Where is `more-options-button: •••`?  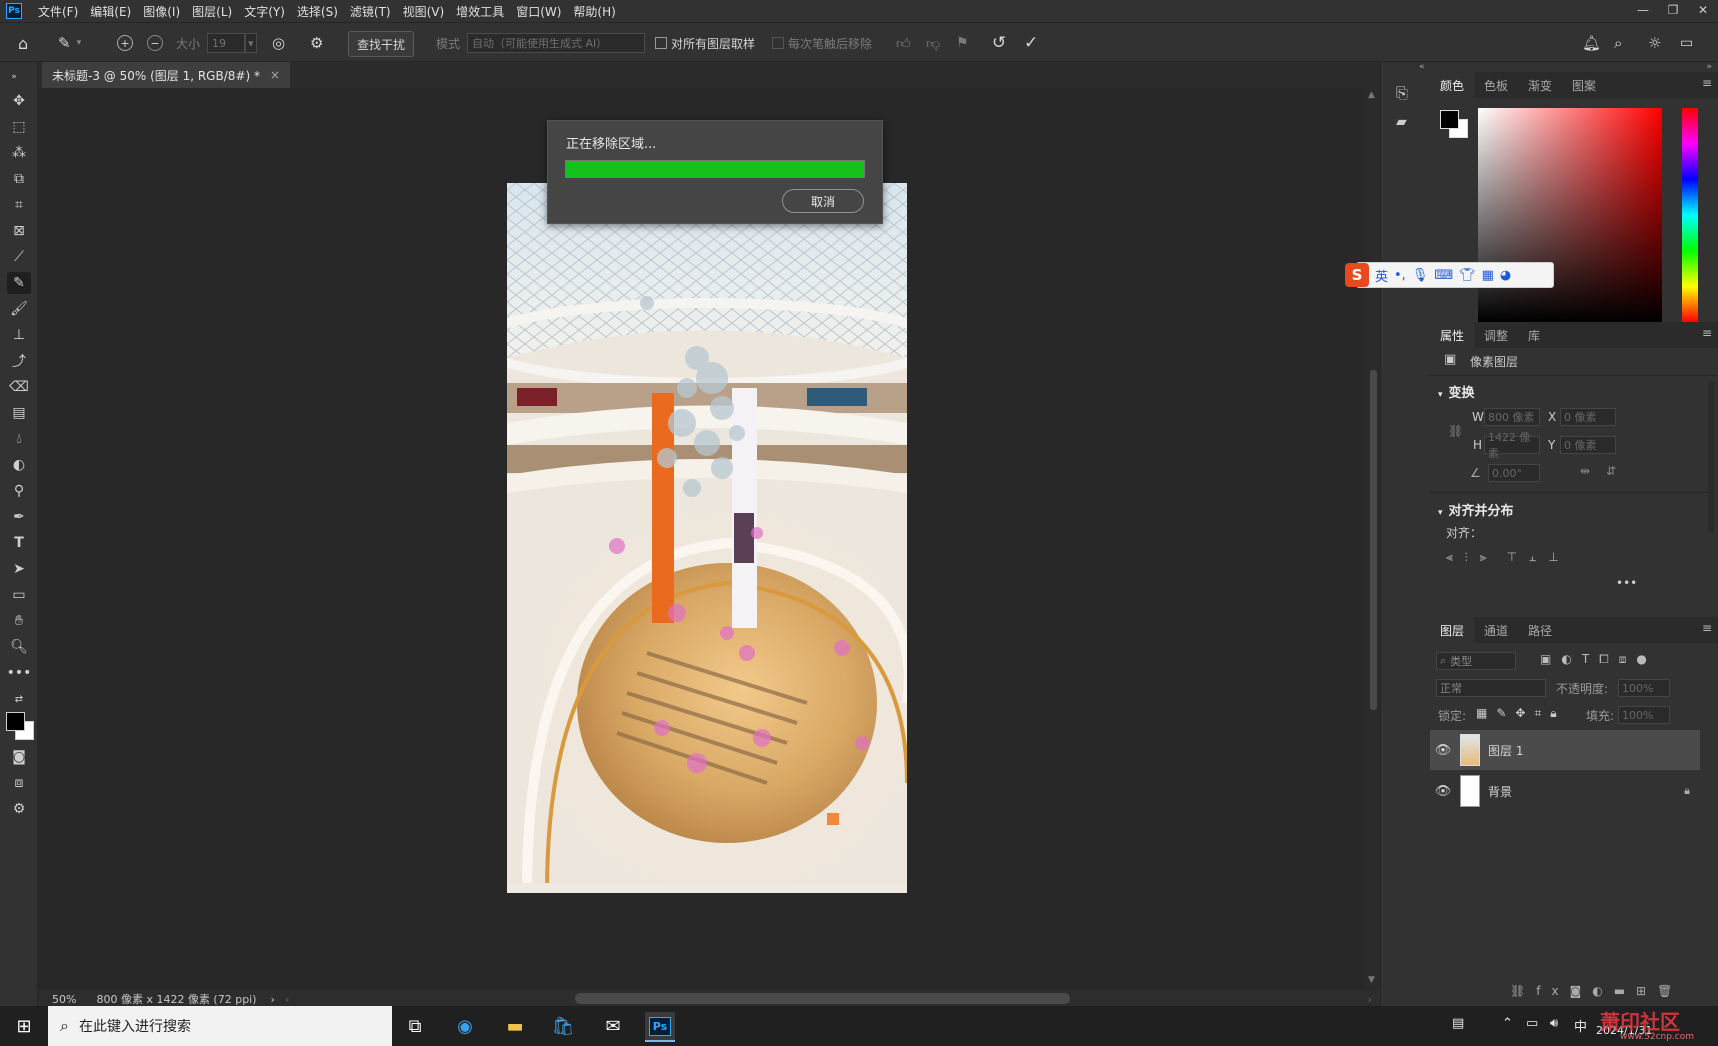
more-options-button: ••• is located at coordinates (1626, 583).